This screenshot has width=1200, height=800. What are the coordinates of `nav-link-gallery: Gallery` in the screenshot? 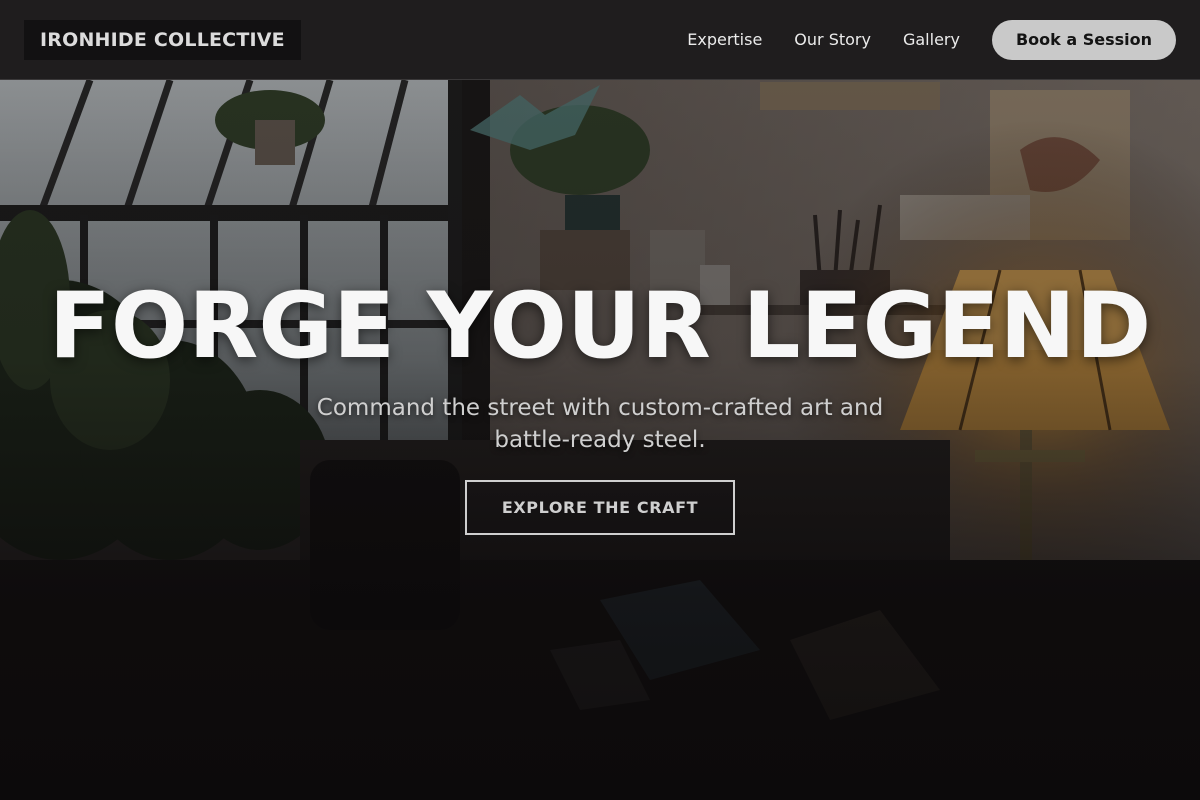 It's located at (931, 39).